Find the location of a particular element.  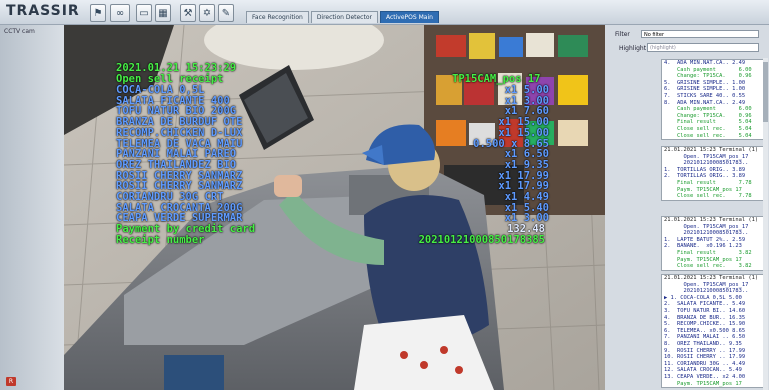

receipt-line: 4. ADA MIN.NAT.CA.. 2.49 is located at coordinates (705, 63).